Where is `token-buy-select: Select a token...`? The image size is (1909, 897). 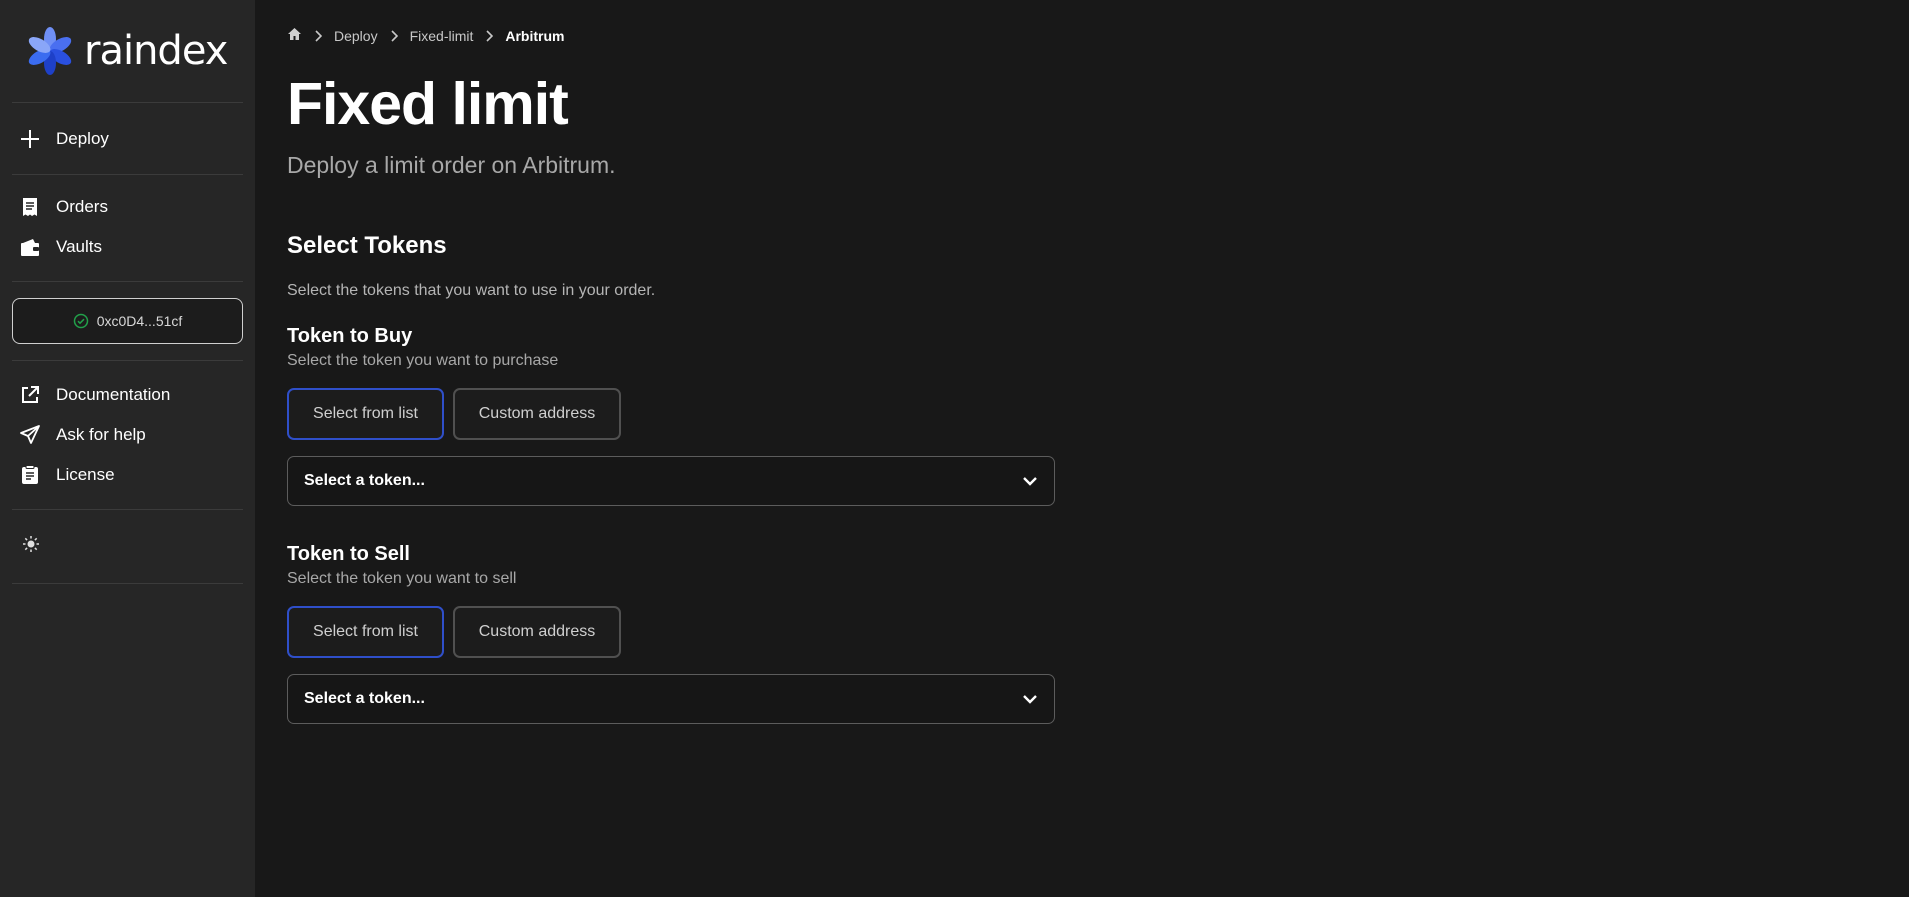 token-buy-select: Select a token... is located at coordinates (671, 481).